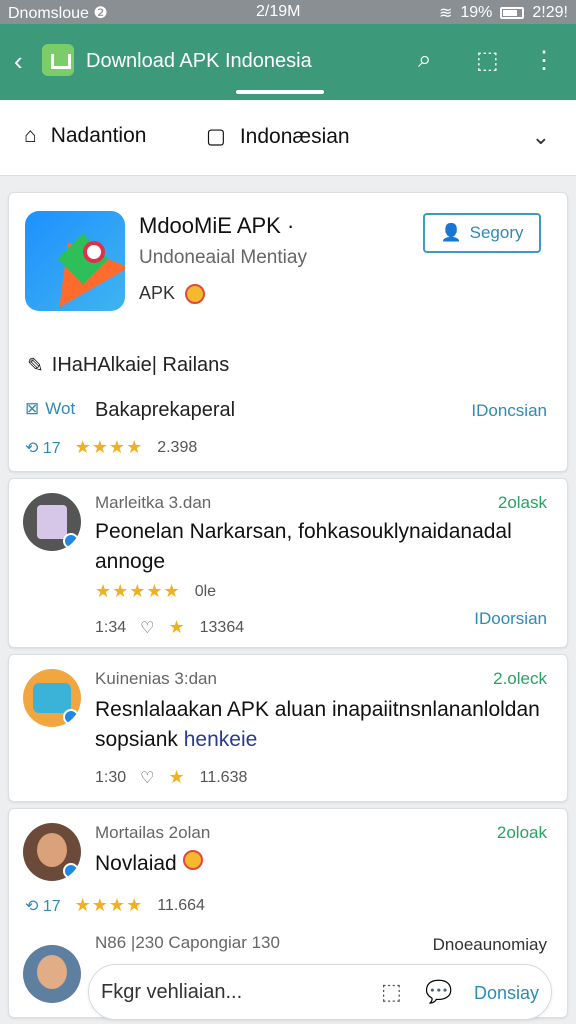  Describe the element at coordinates (278, 11) in the screenshot. I see `status-time: 2/19M` at that location.